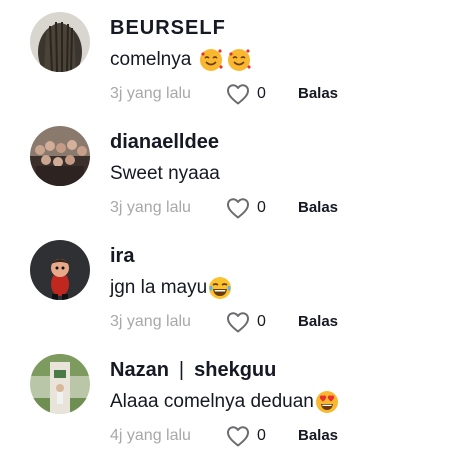 This screenshot has width=465, height=462. I want to click on comment-text: comelnya, so click(181, 60).